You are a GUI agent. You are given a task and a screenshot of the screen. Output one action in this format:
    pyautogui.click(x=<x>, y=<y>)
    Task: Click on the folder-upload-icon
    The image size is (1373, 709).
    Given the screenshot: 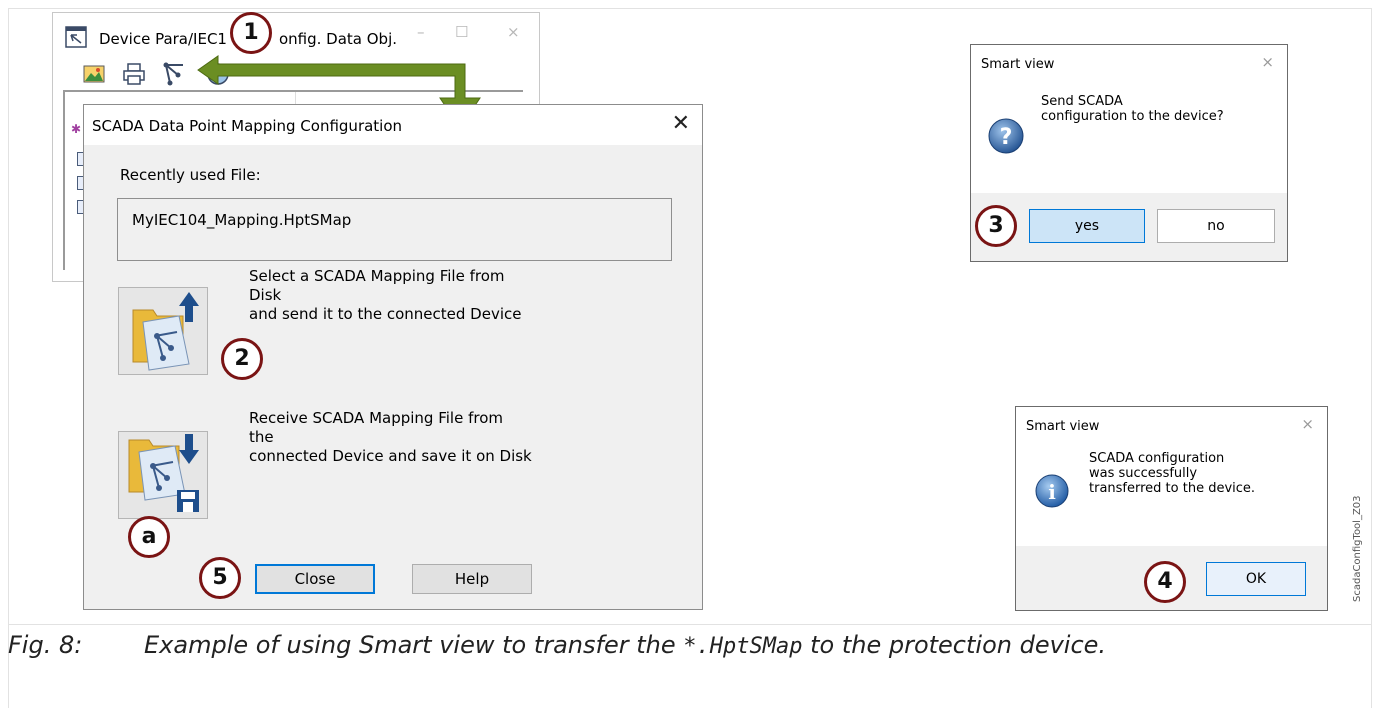 What is the action you would take?
    pyautogui.click(x=165, y=331)
    